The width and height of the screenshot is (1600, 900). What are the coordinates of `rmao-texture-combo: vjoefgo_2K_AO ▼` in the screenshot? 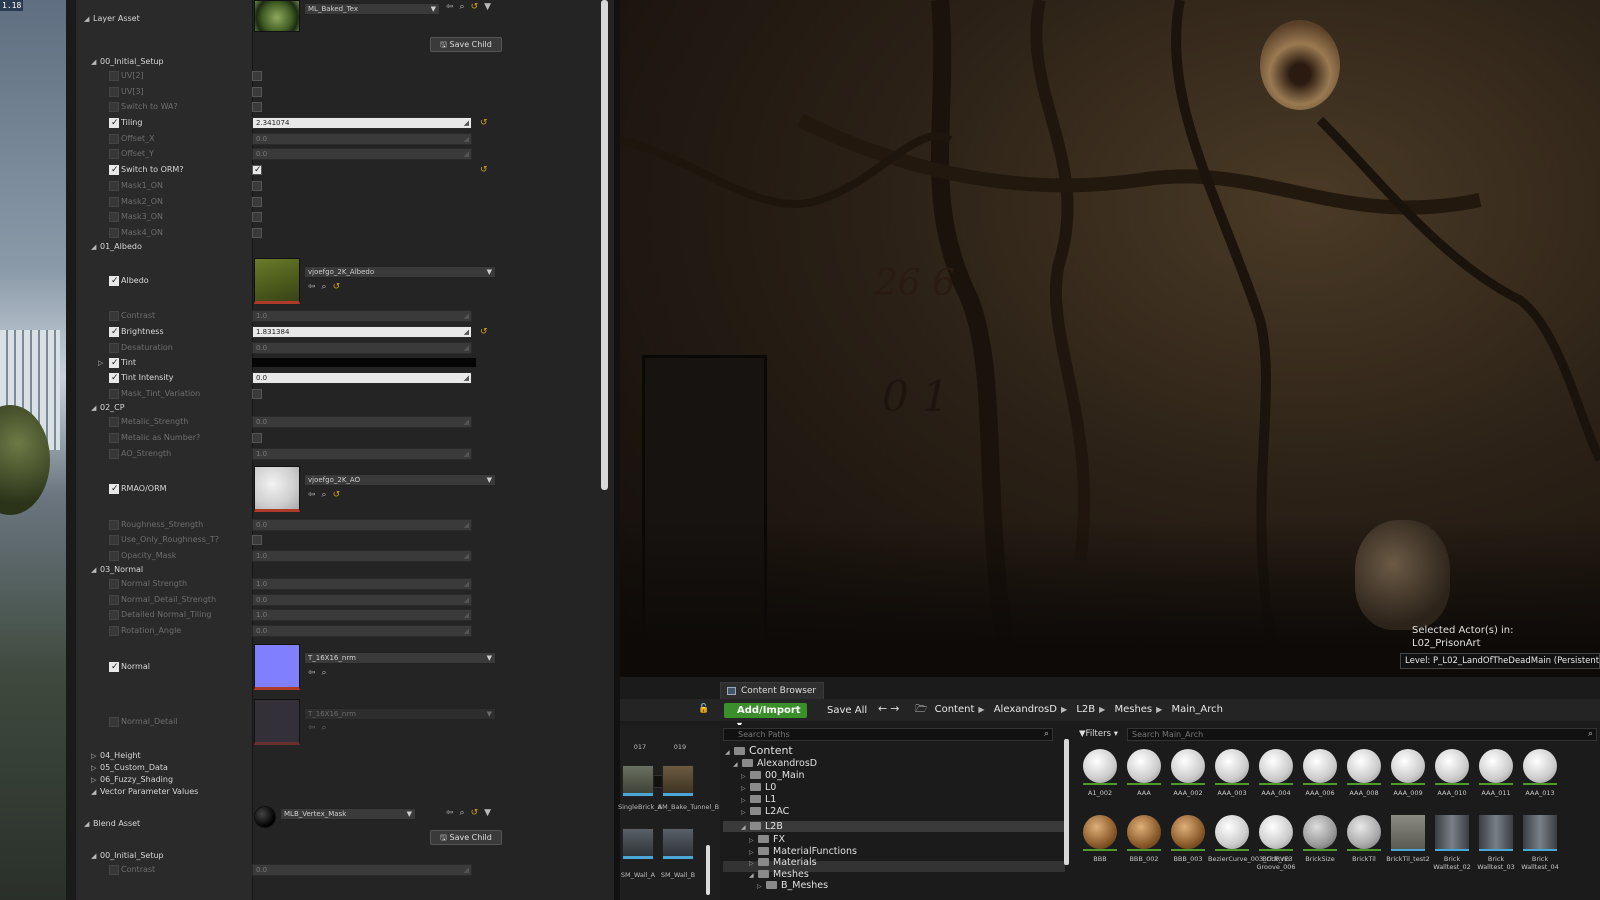 It's located at (400, 480).